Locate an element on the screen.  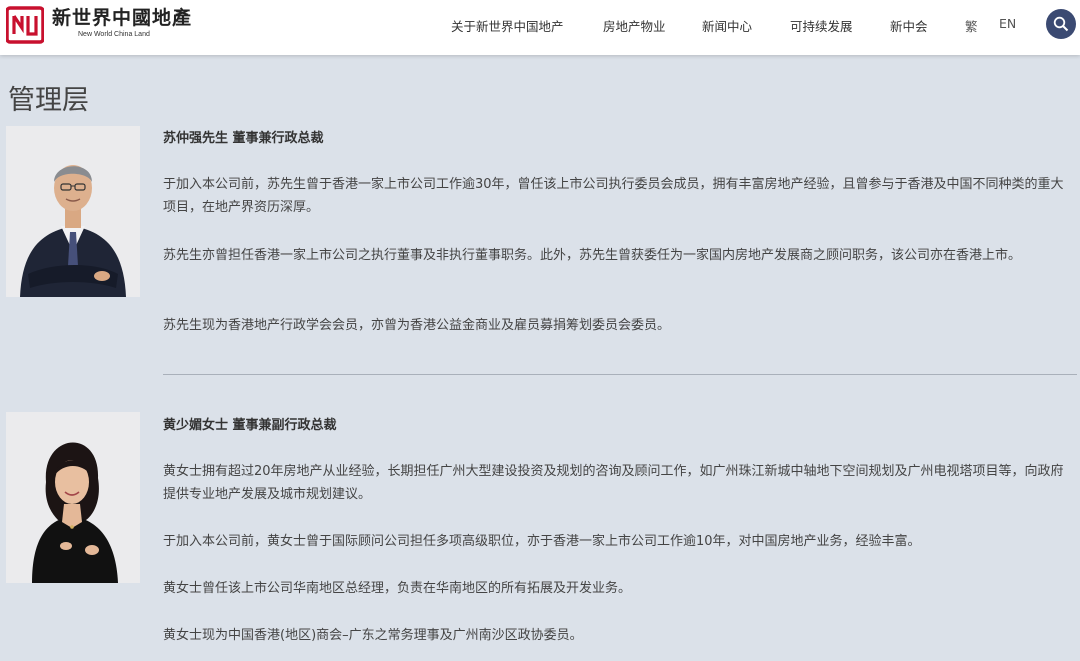
nav-about: 关于新世界中国地产 is located at coordinates (507, 25).